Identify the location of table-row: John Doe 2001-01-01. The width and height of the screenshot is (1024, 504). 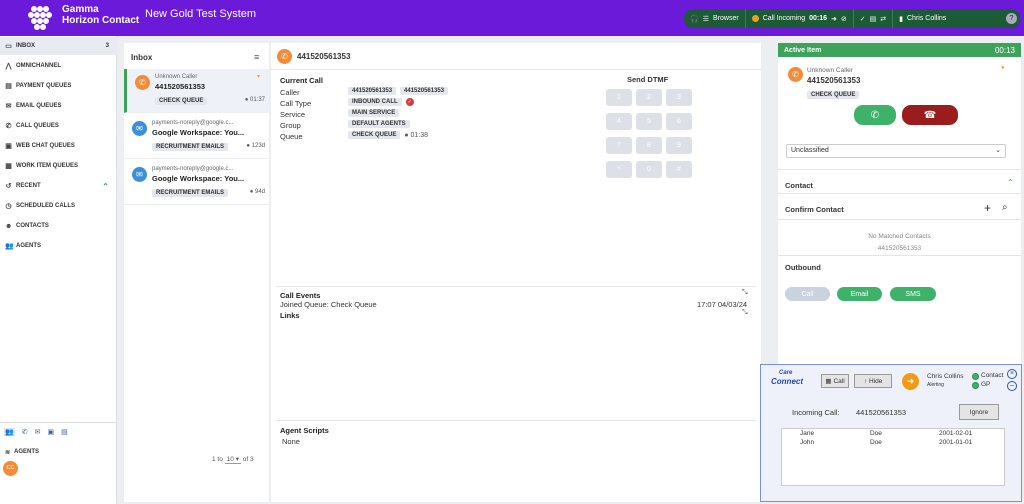
(893, 443).